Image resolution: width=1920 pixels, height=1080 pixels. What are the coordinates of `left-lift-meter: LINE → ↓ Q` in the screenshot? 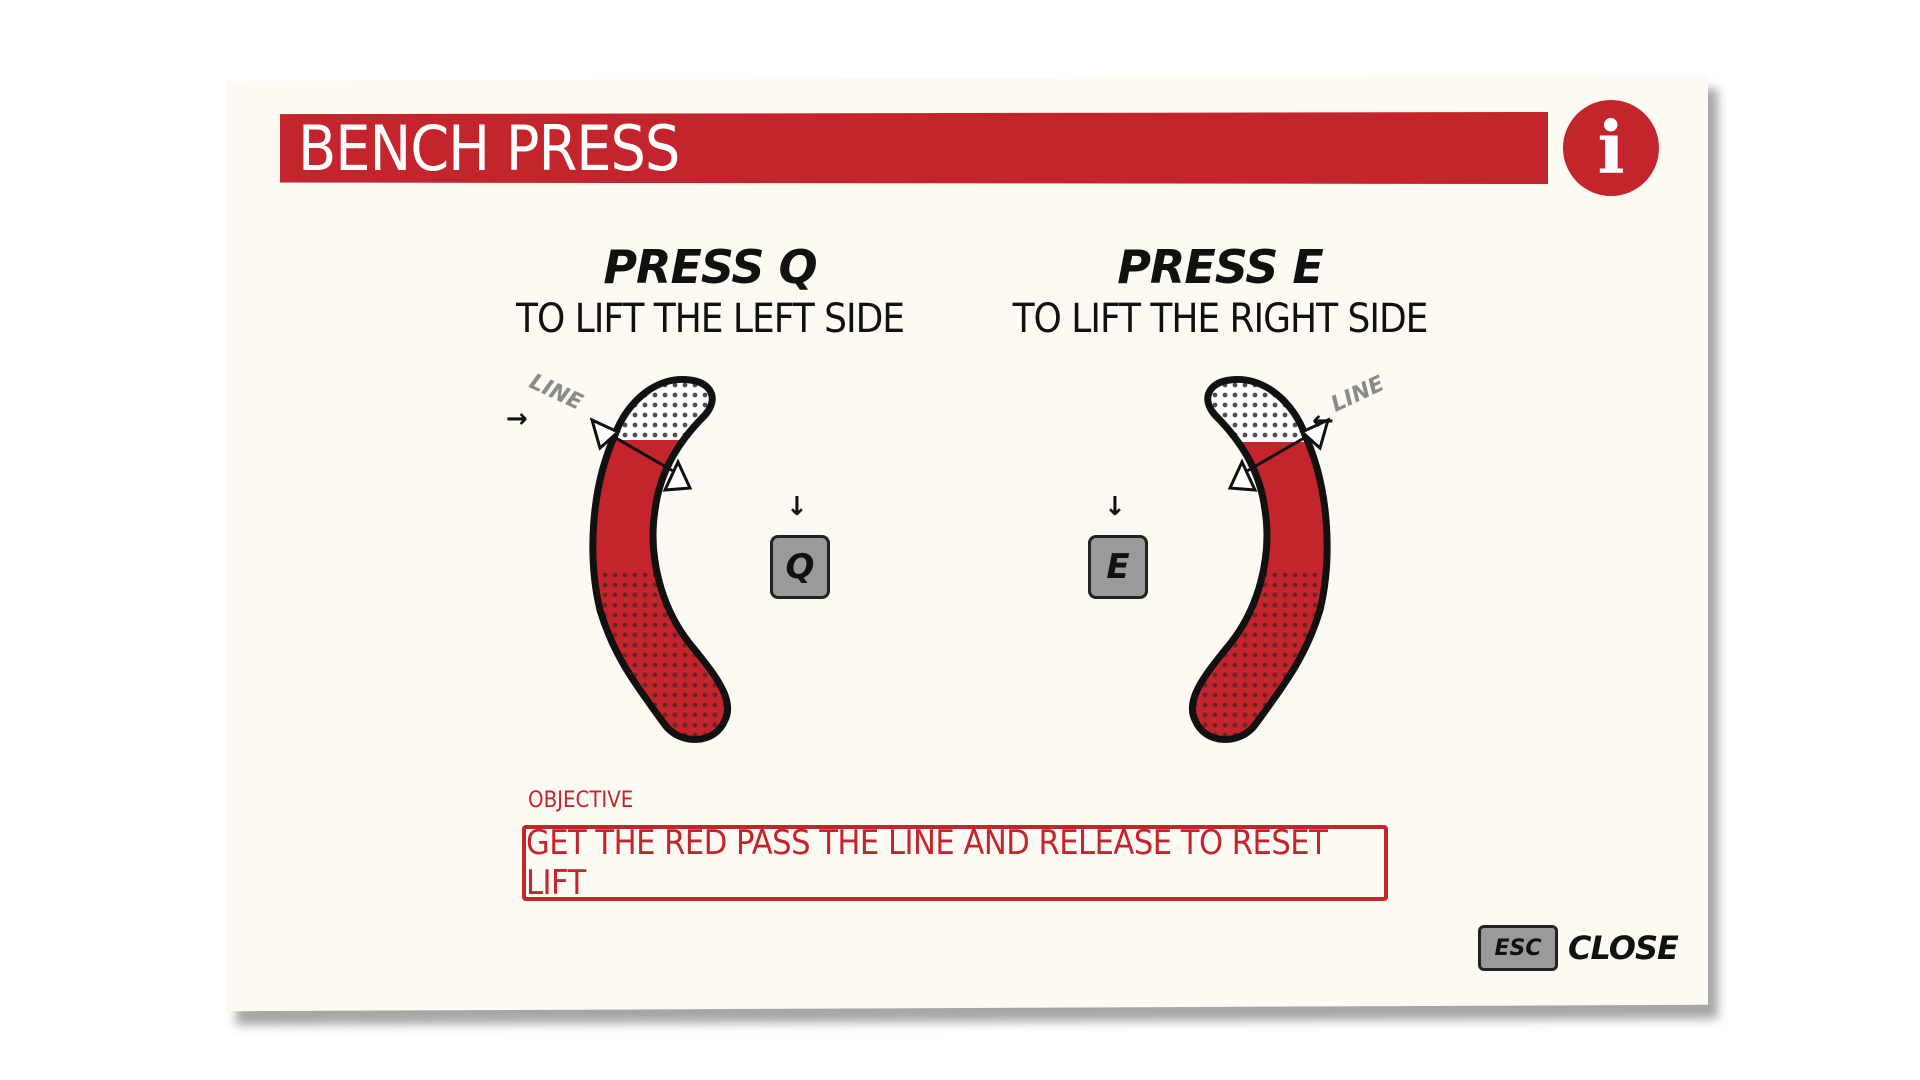 It's located at (668, 562).